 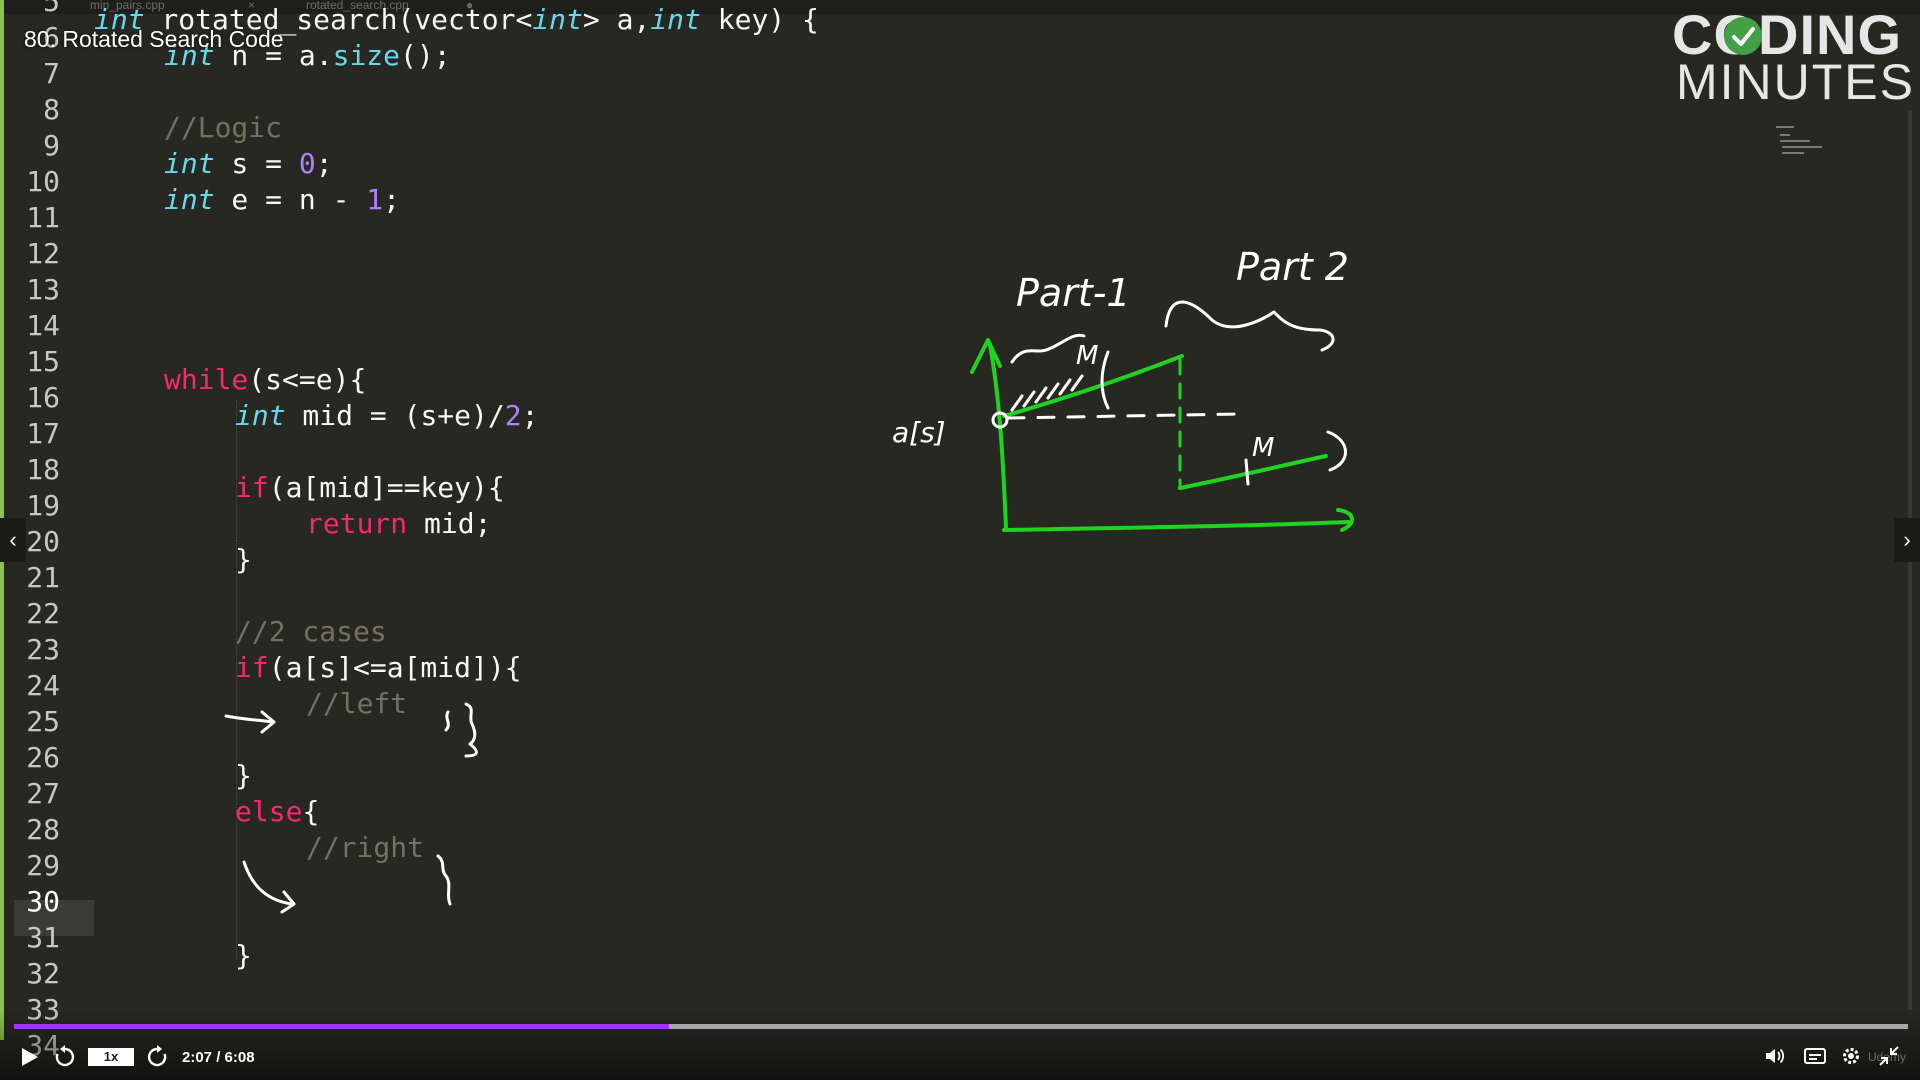 I want to click on forward-5-icon, so click(x=157, y=1056).